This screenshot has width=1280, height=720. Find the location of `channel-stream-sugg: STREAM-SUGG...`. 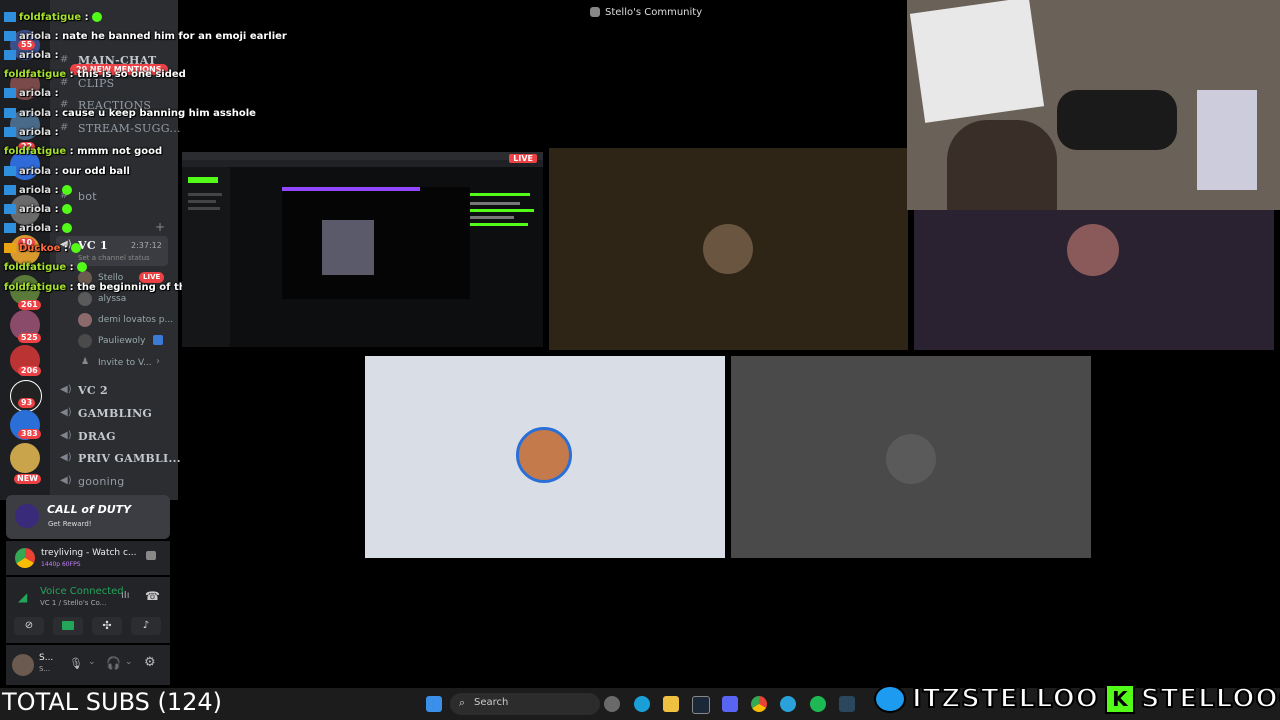

channel-stream-sugg: STREAM-SUGG... is located at coordinates (129, 128).